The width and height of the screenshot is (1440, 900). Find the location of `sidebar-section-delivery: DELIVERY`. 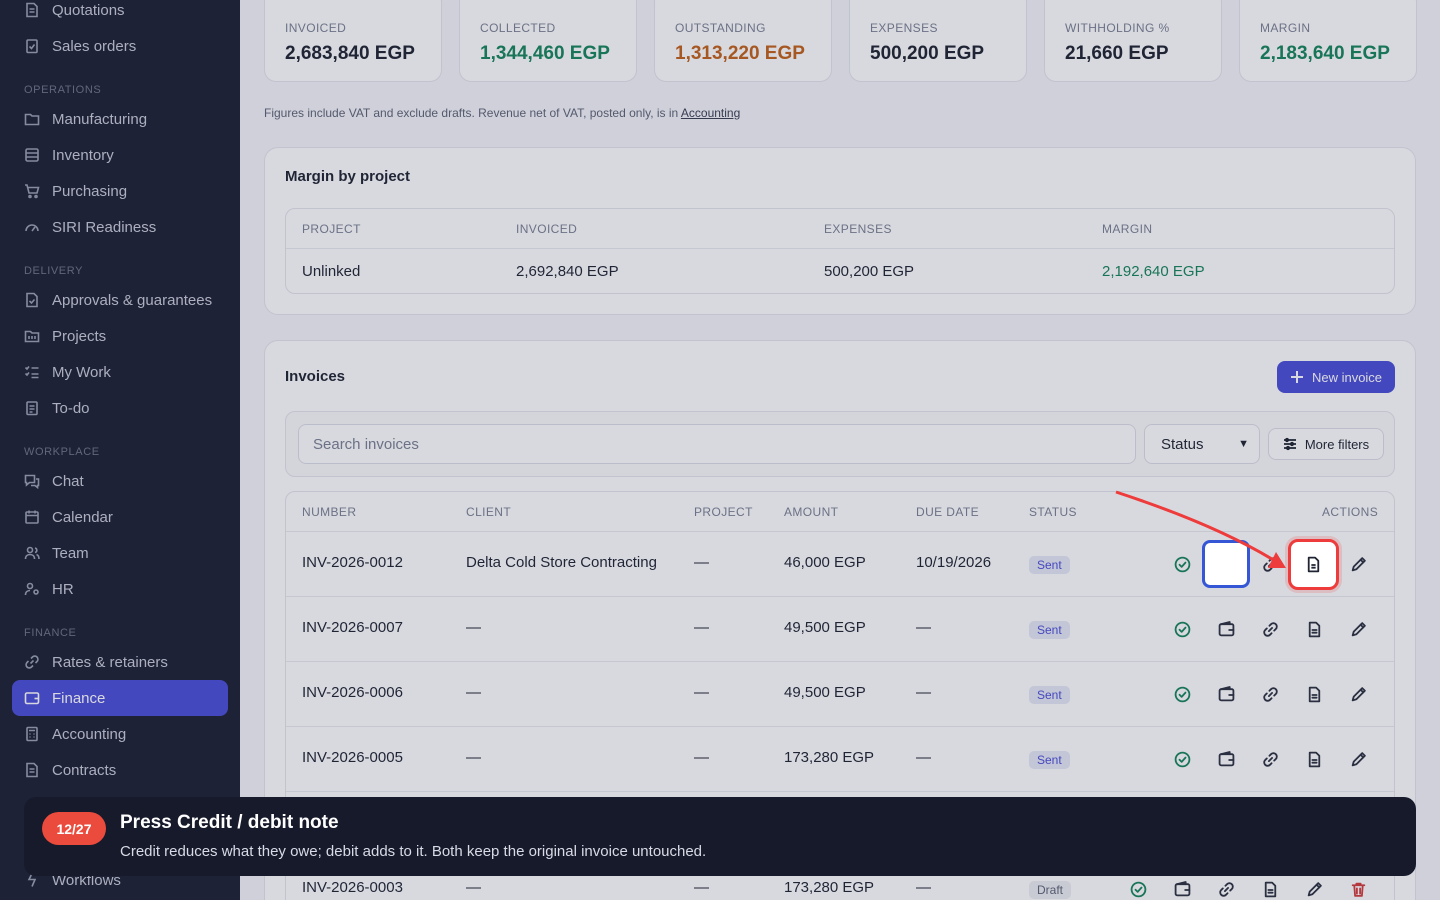

sidebar-section-delivery: DELIVERY is located at coordinates (54, 271).